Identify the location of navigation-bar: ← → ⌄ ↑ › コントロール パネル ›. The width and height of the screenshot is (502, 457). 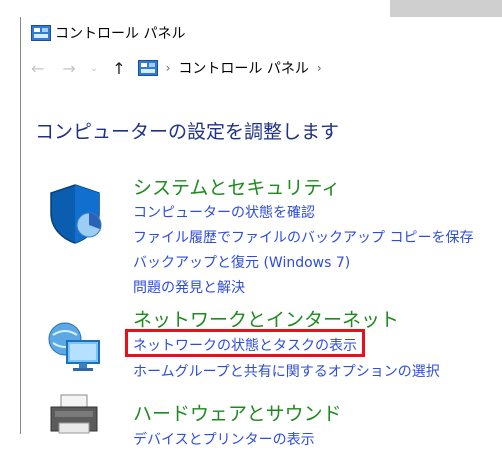
(261, 68).